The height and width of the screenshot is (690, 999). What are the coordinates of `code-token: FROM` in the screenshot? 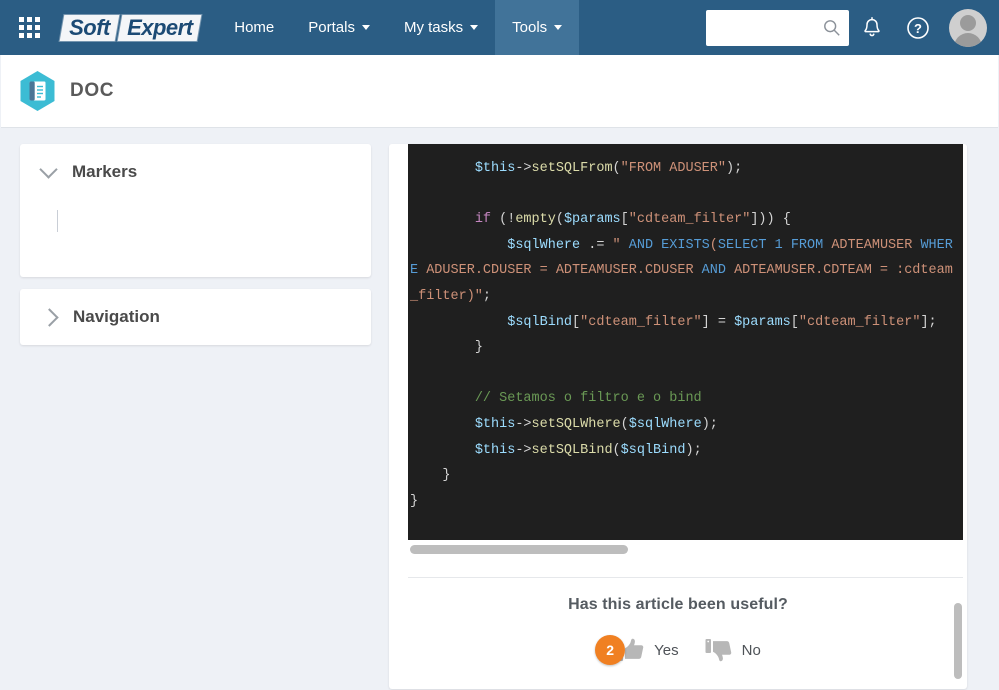 It's located at (807, 245).